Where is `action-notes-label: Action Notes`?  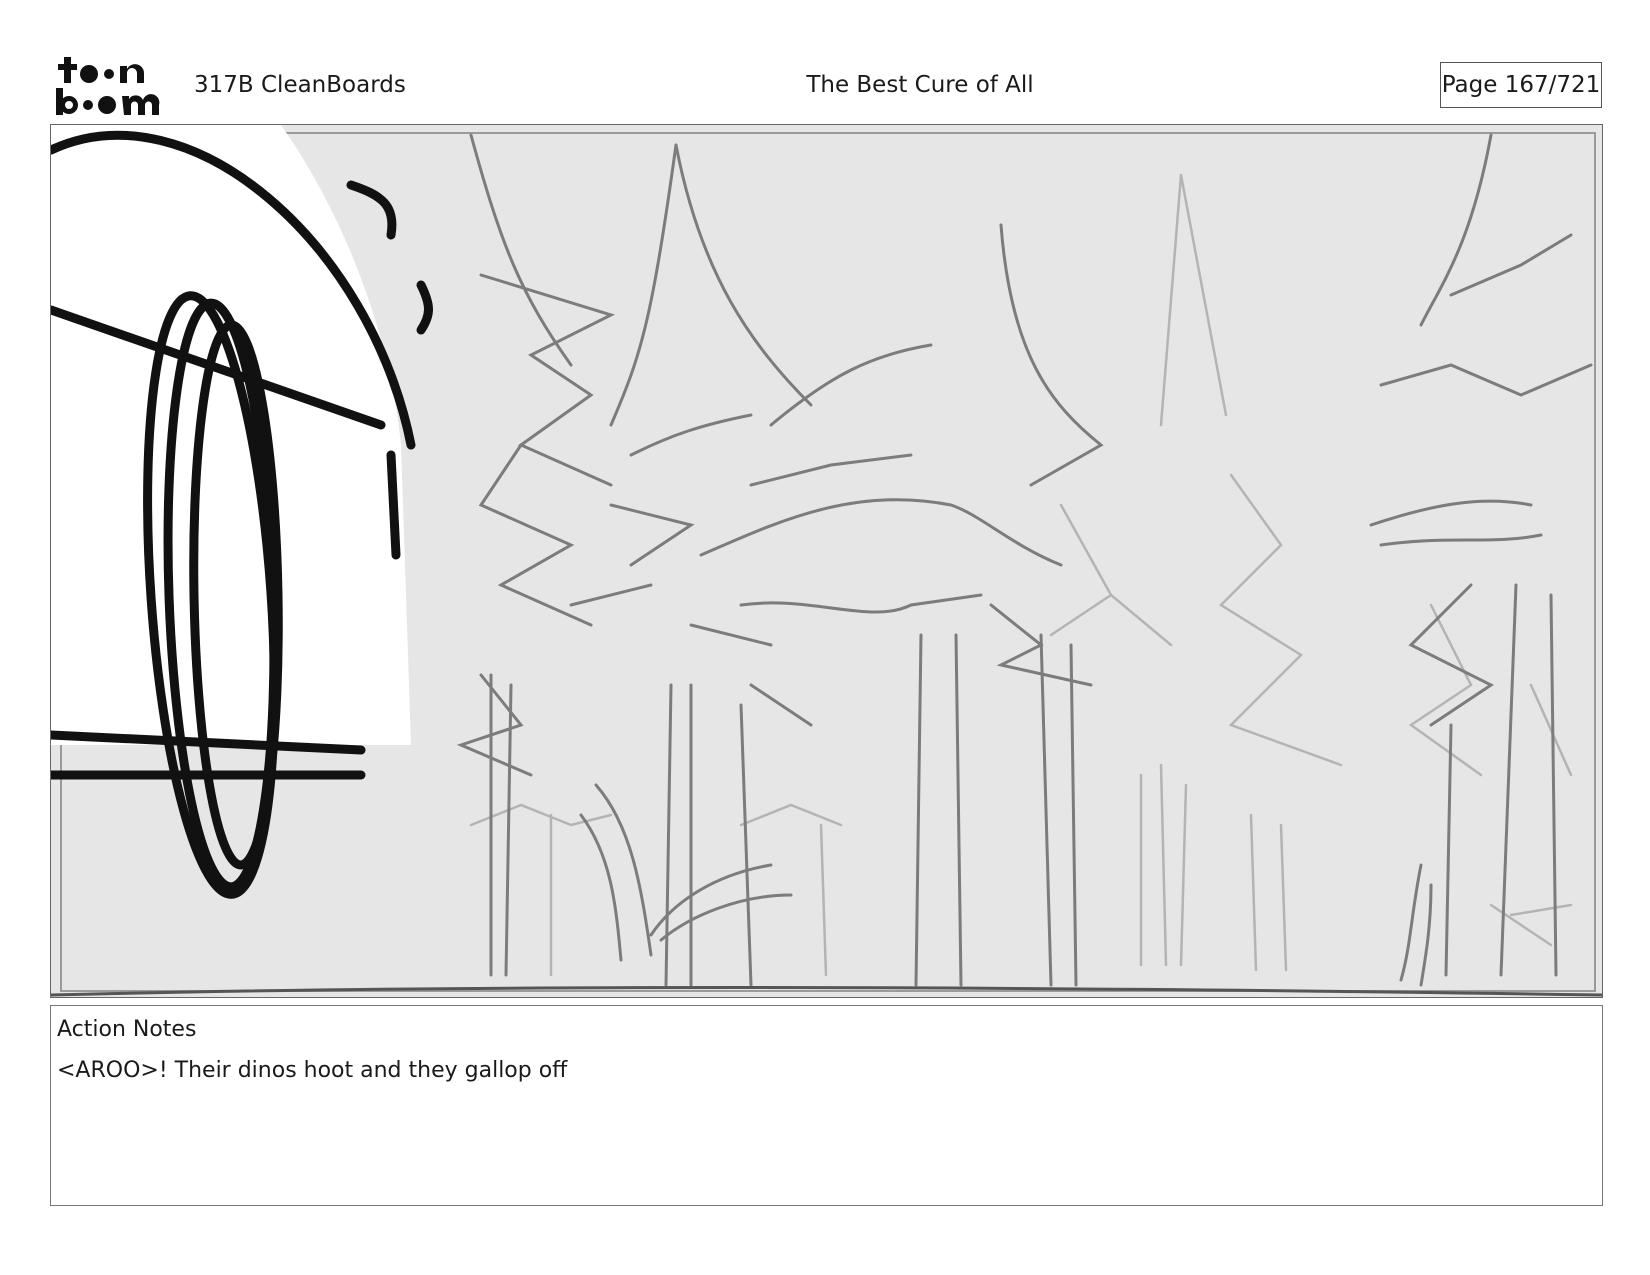
action-notes-label: Action Notes is located at coordinates (127, 1029).